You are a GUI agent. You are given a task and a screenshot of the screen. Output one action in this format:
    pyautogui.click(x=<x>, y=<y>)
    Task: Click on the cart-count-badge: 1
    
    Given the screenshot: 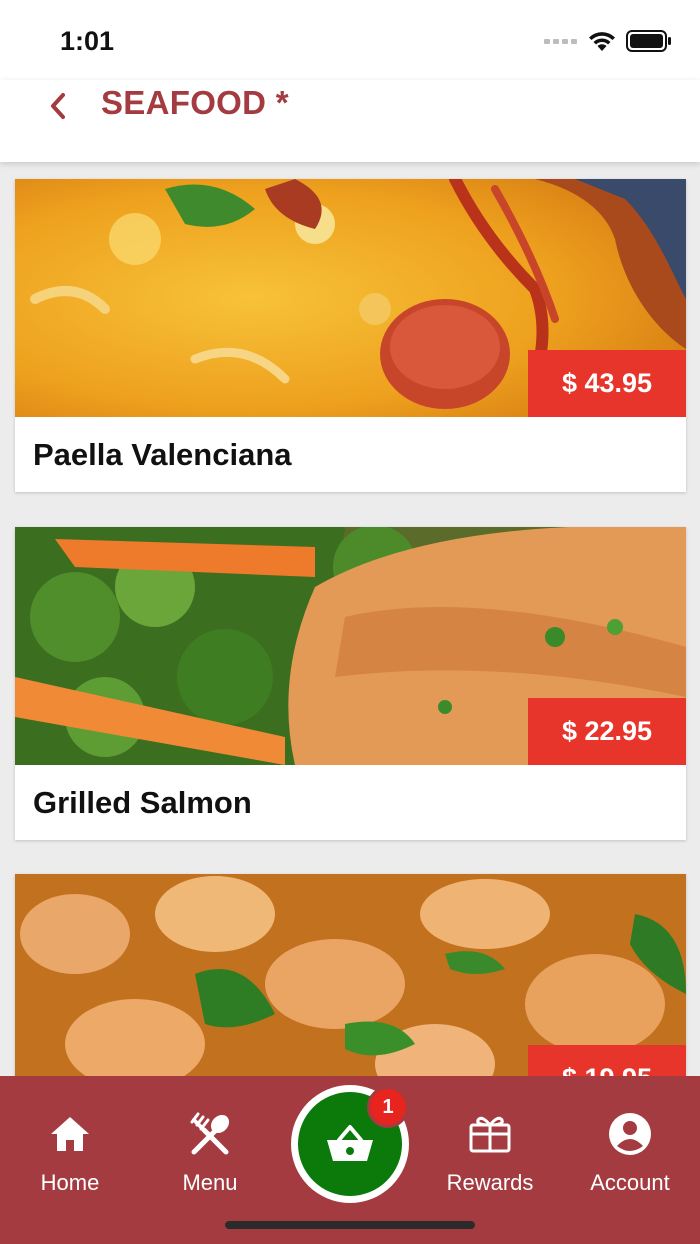 What is the action you would take?
    pyautogui.click(x=388, y=1107)
    